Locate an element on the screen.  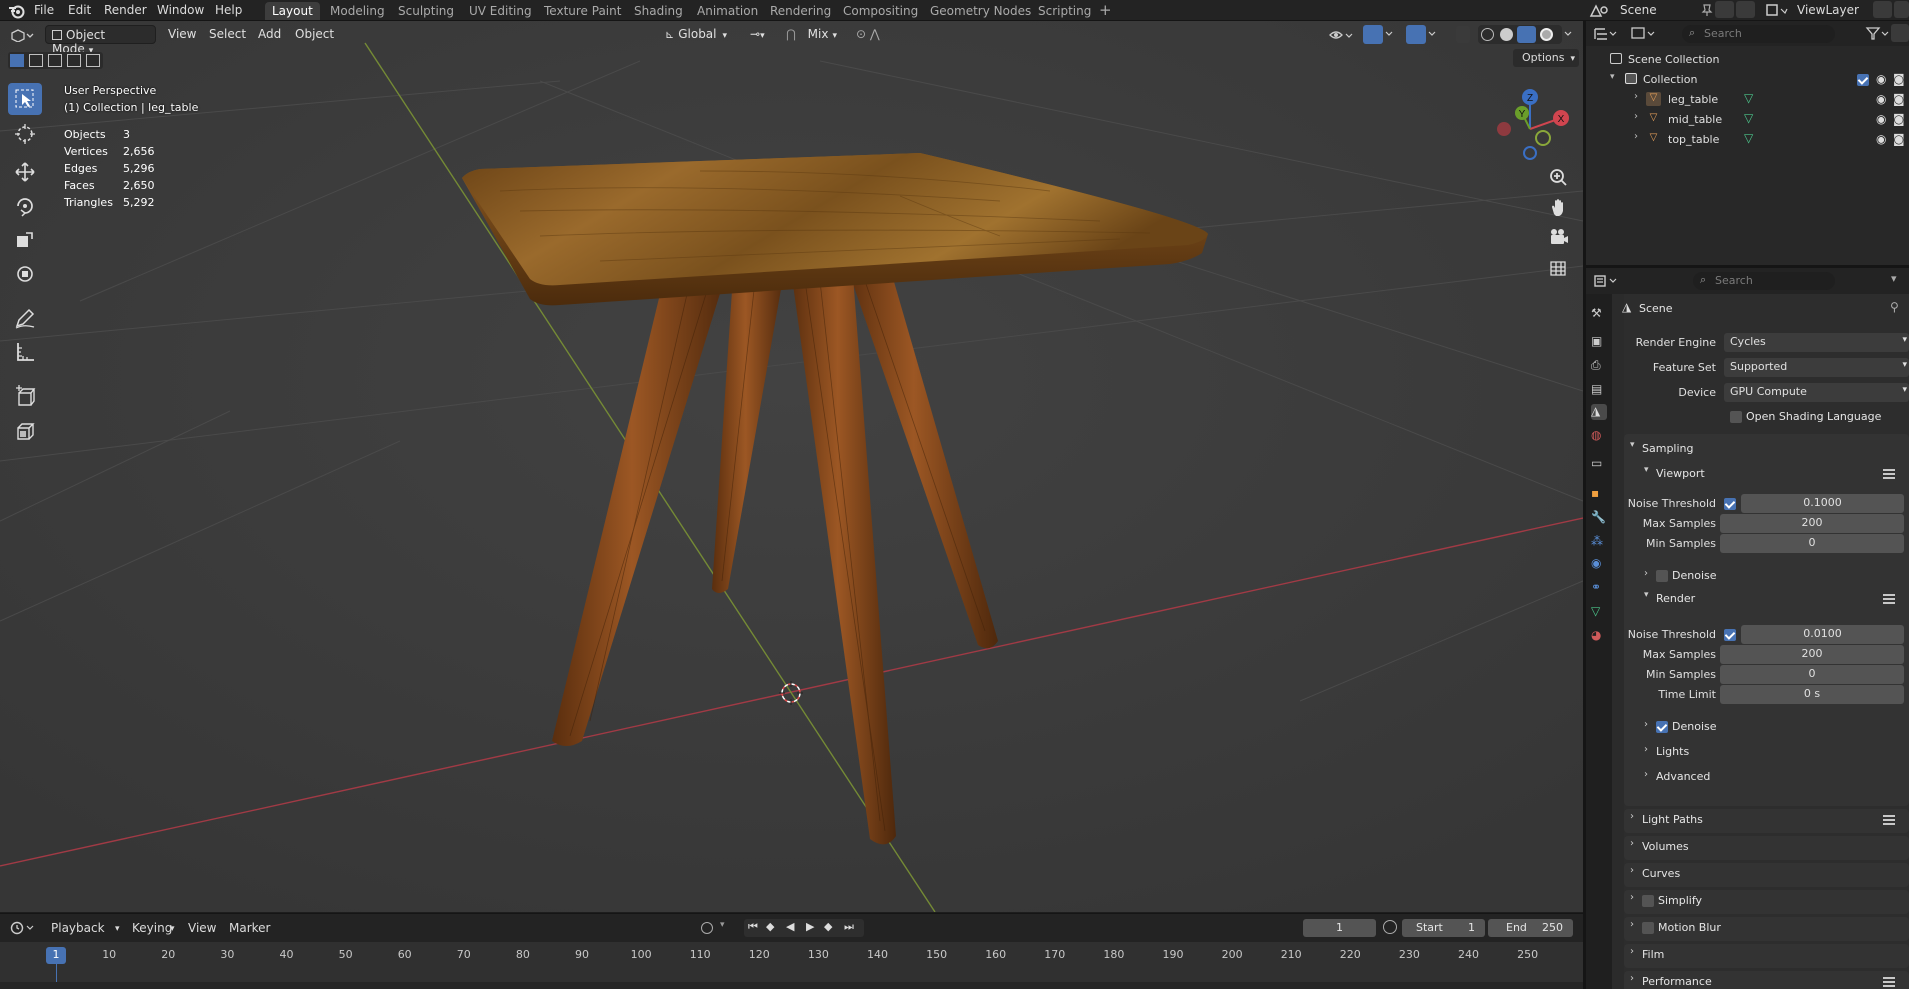
simplify-checkbox is located at coordinates (1648, 901).